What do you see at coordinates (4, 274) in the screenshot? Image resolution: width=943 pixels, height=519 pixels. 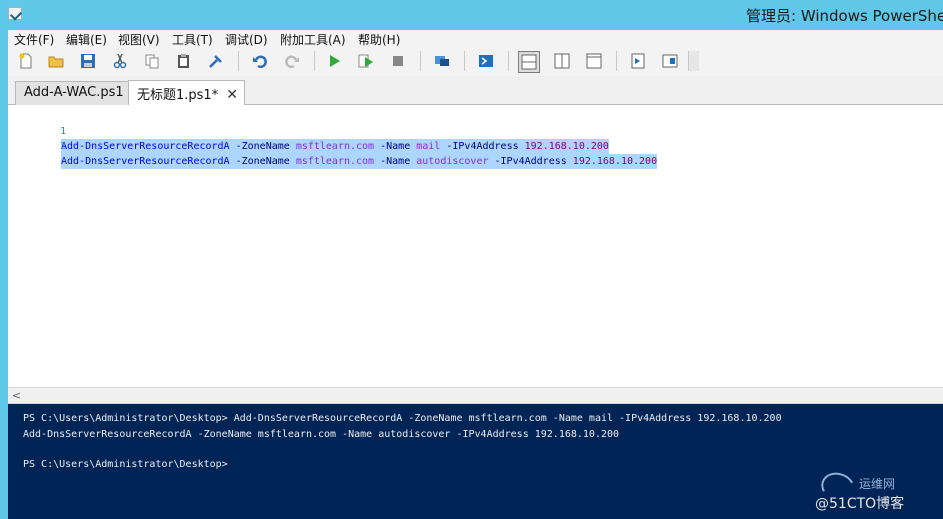 I see `window-border` at bounding box center [4, 274].